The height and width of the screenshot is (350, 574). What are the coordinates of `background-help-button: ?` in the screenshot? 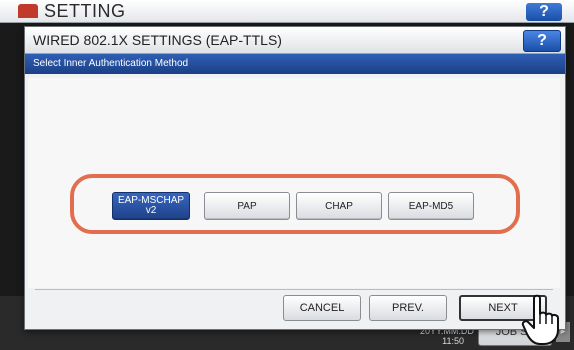 It's located at (544, 12).